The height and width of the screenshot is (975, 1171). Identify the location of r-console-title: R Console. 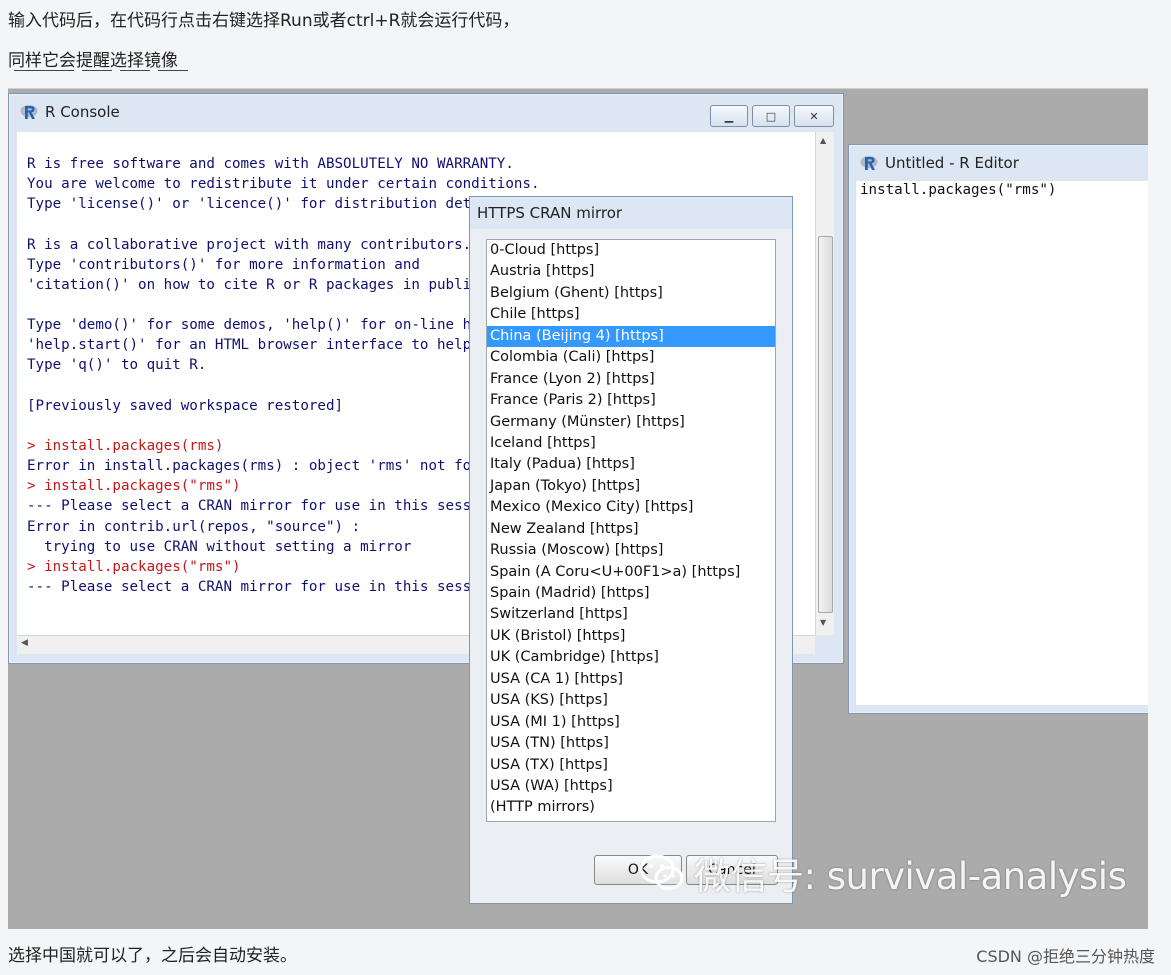
(82, 112).